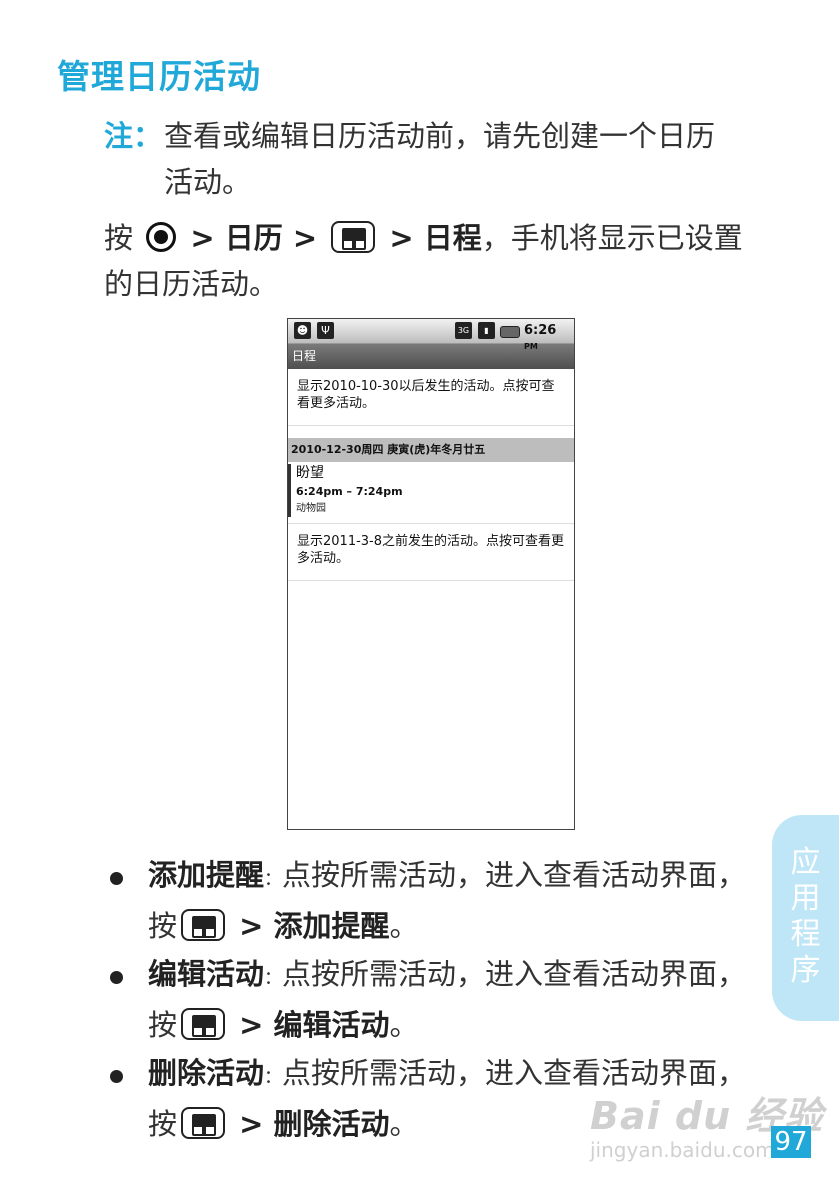  Describe the element at coordinates (434, 261) in the screenshot. I see `intro-paragraph: 按 > 日历 > > 日程，手机将显示已设置的日历活动。` at that location.